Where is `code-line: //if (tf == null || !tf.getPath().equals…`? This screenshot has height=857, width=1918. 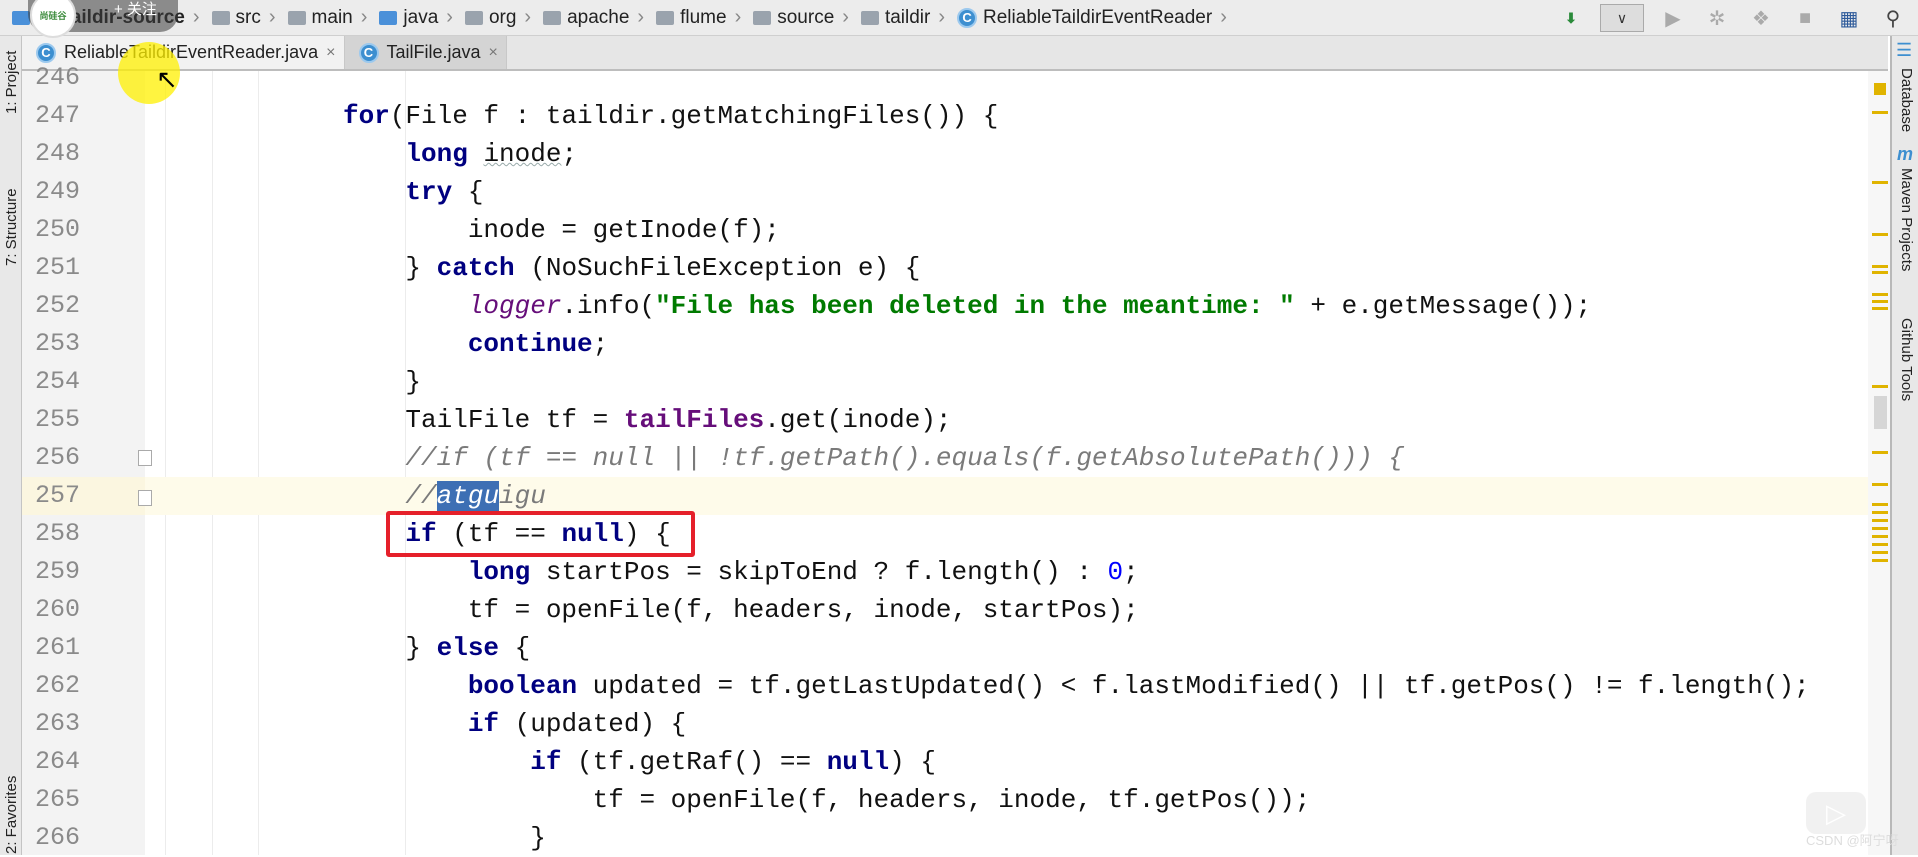
code-line: //if (tf == null || !tf.getPath().equals… is located at coordinates (1006, 458).